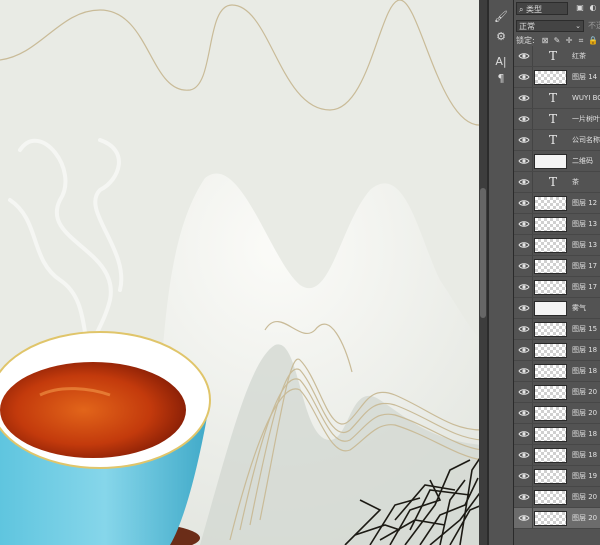 Image resolution: width=600 pixels, height=545 pixels. Describe the element at coordinates (532, 224) in the screenshot. I see `row-divider` at that location.